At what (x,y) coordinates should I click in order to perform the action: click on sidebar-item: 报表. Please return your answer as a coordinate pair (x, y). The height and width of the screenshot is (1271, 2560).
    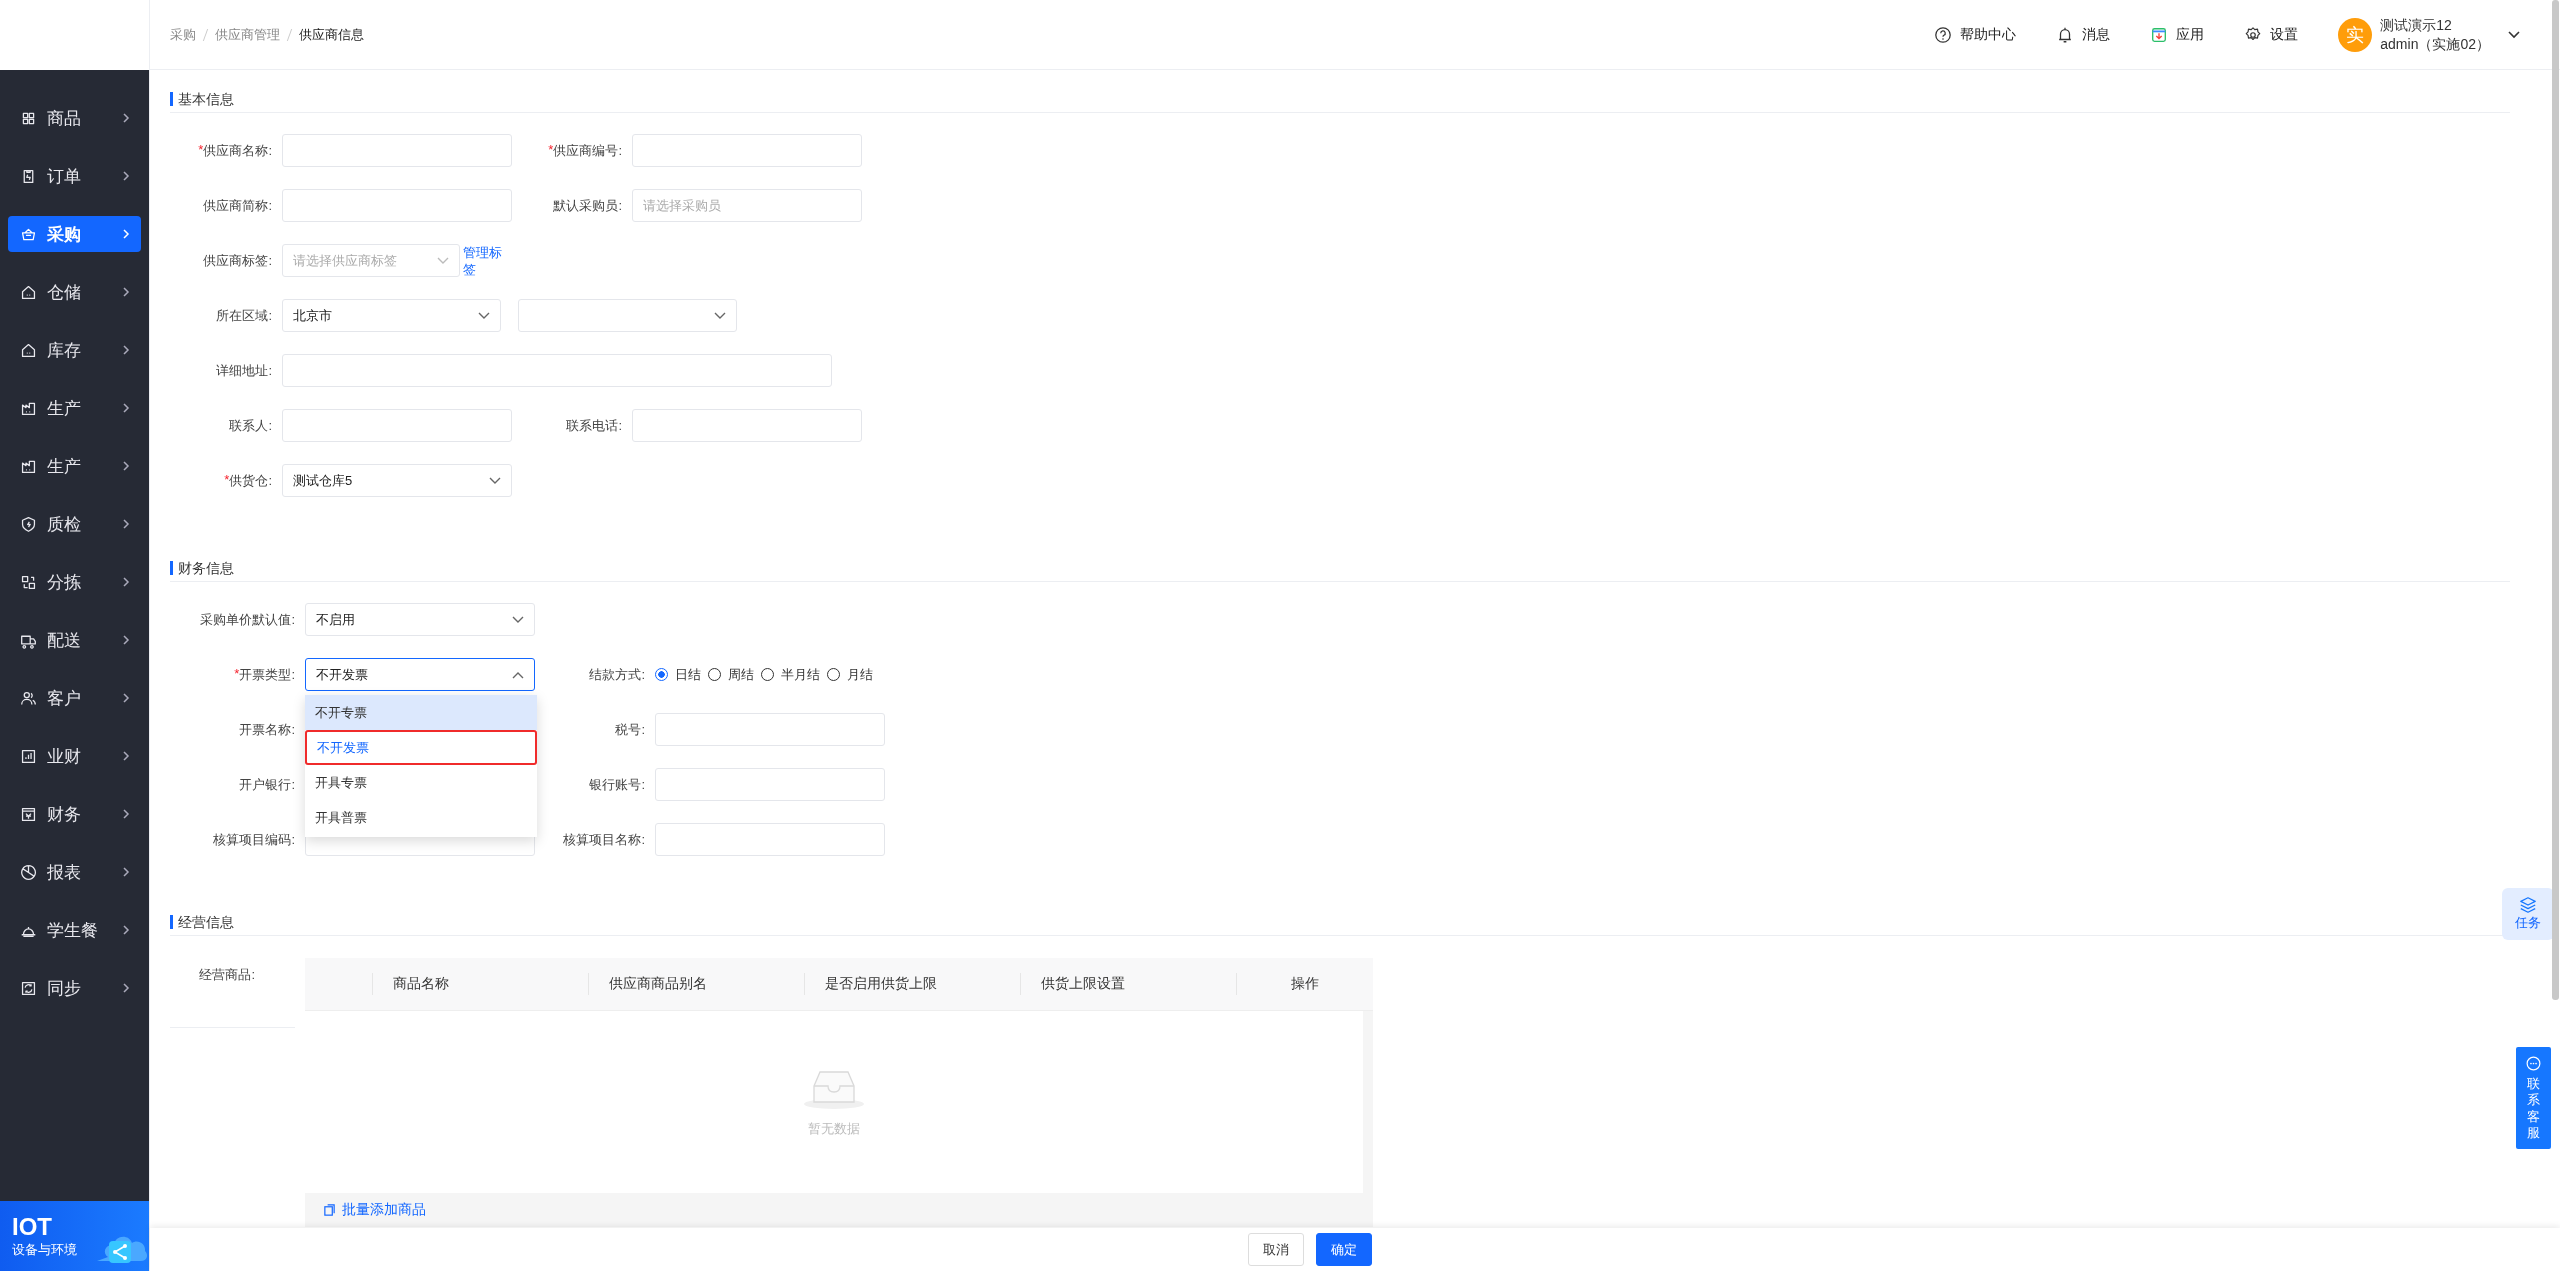
    Looking at the image, I should click on (74, 872).